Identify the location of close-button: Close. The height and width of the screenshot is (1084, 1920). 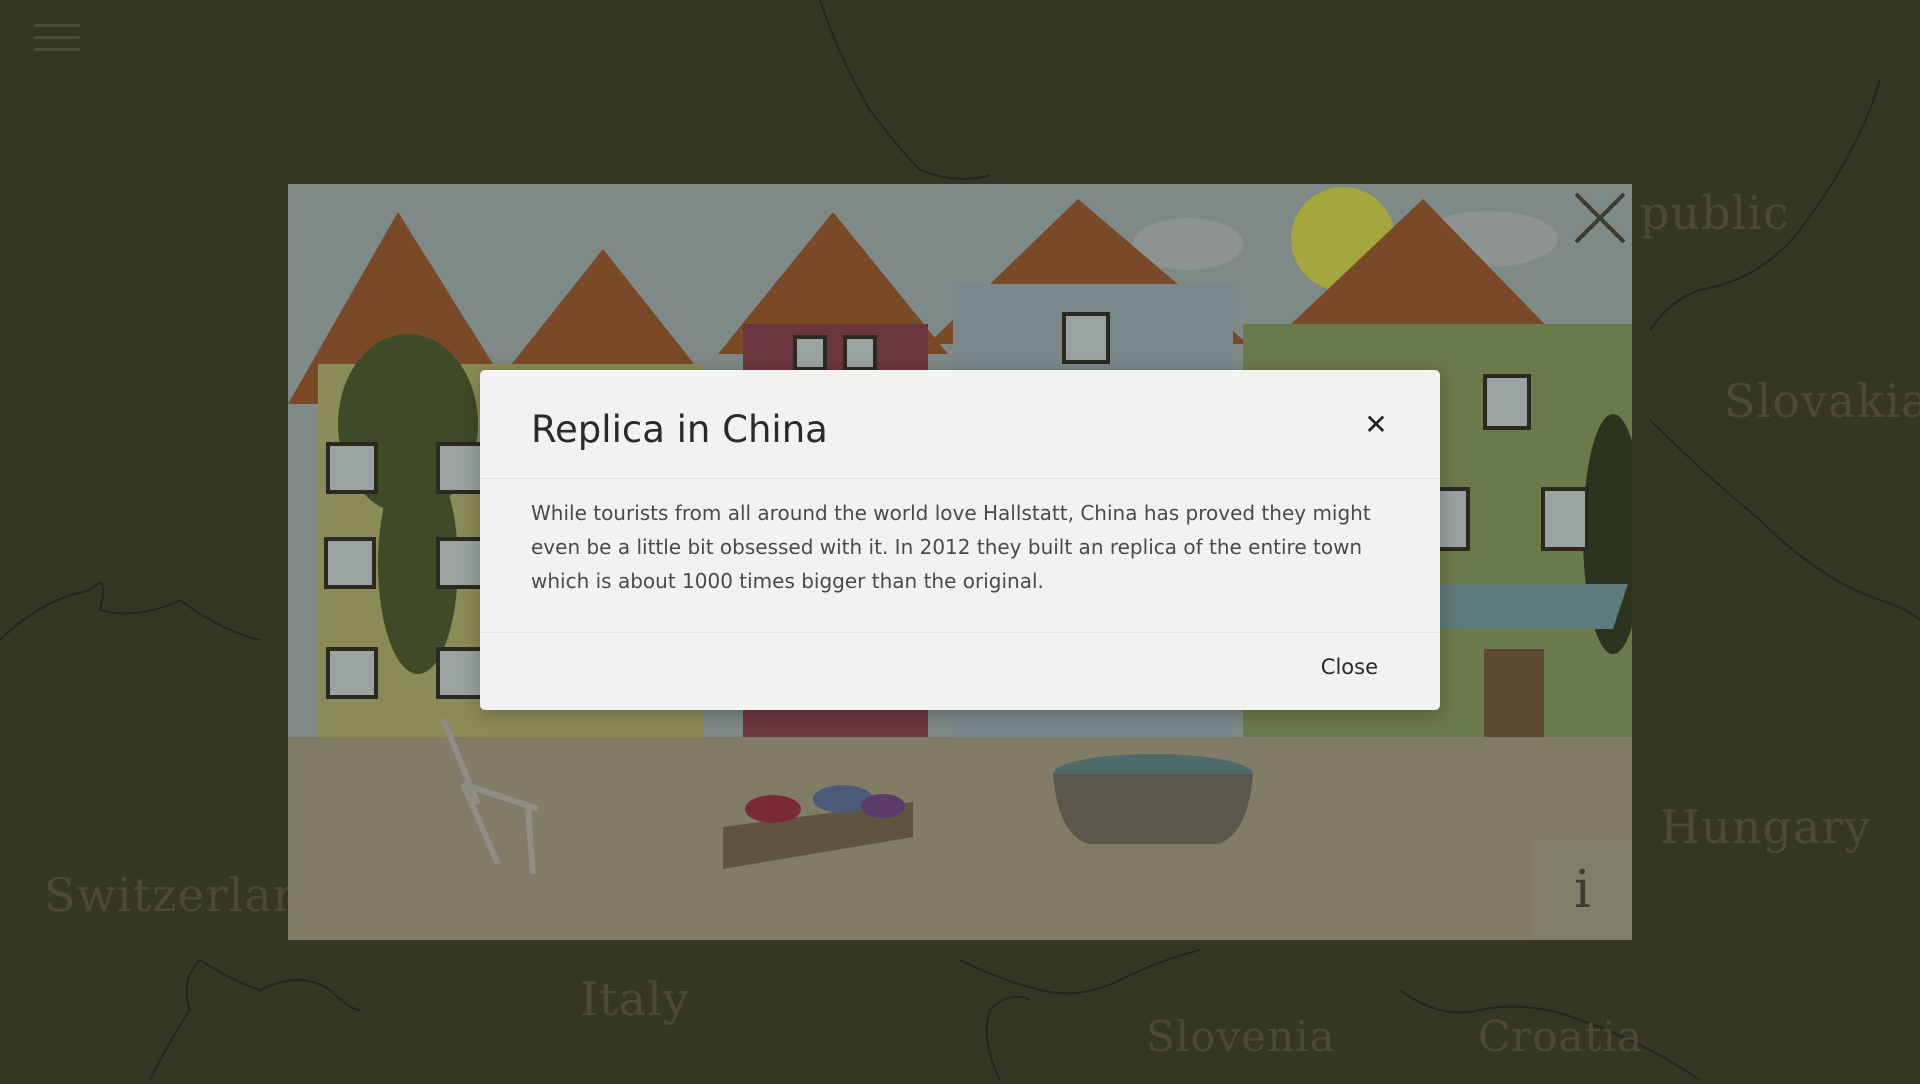
(1349, 667).